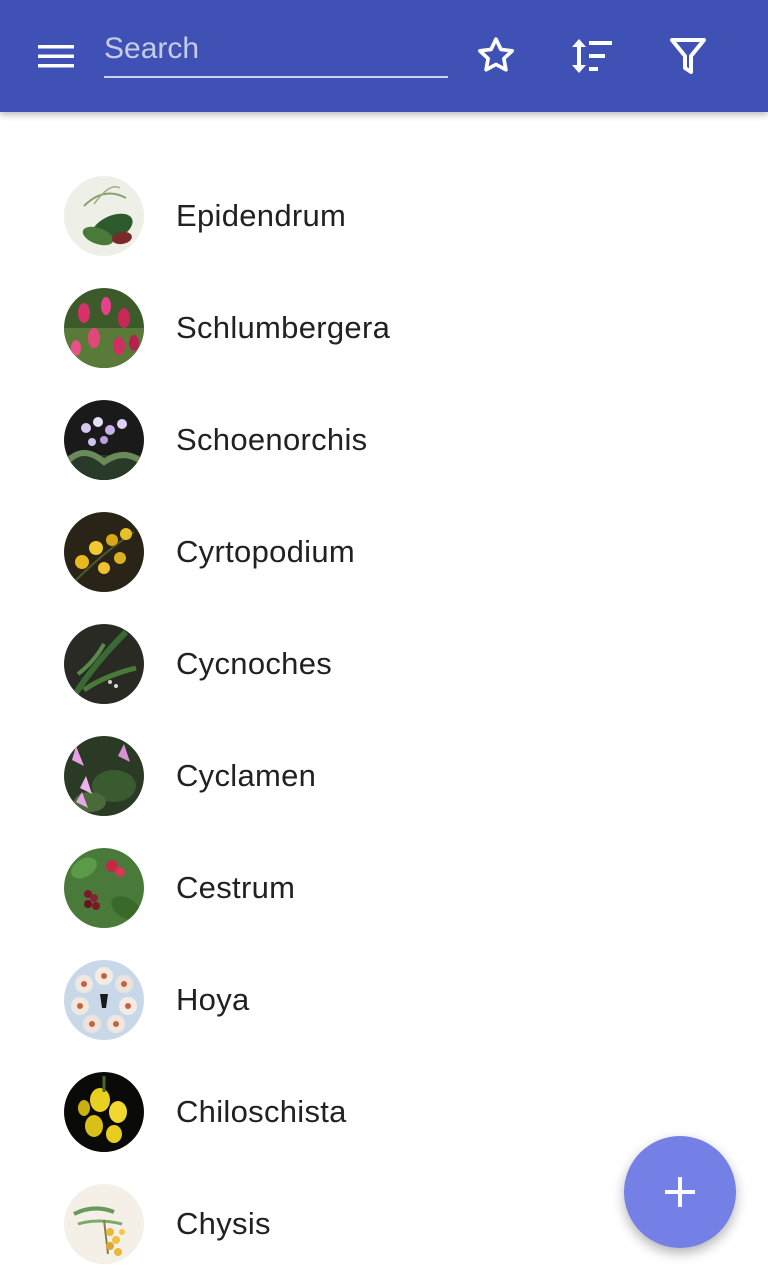  I want to click on plant-name: Hoya, so click(213, 999).